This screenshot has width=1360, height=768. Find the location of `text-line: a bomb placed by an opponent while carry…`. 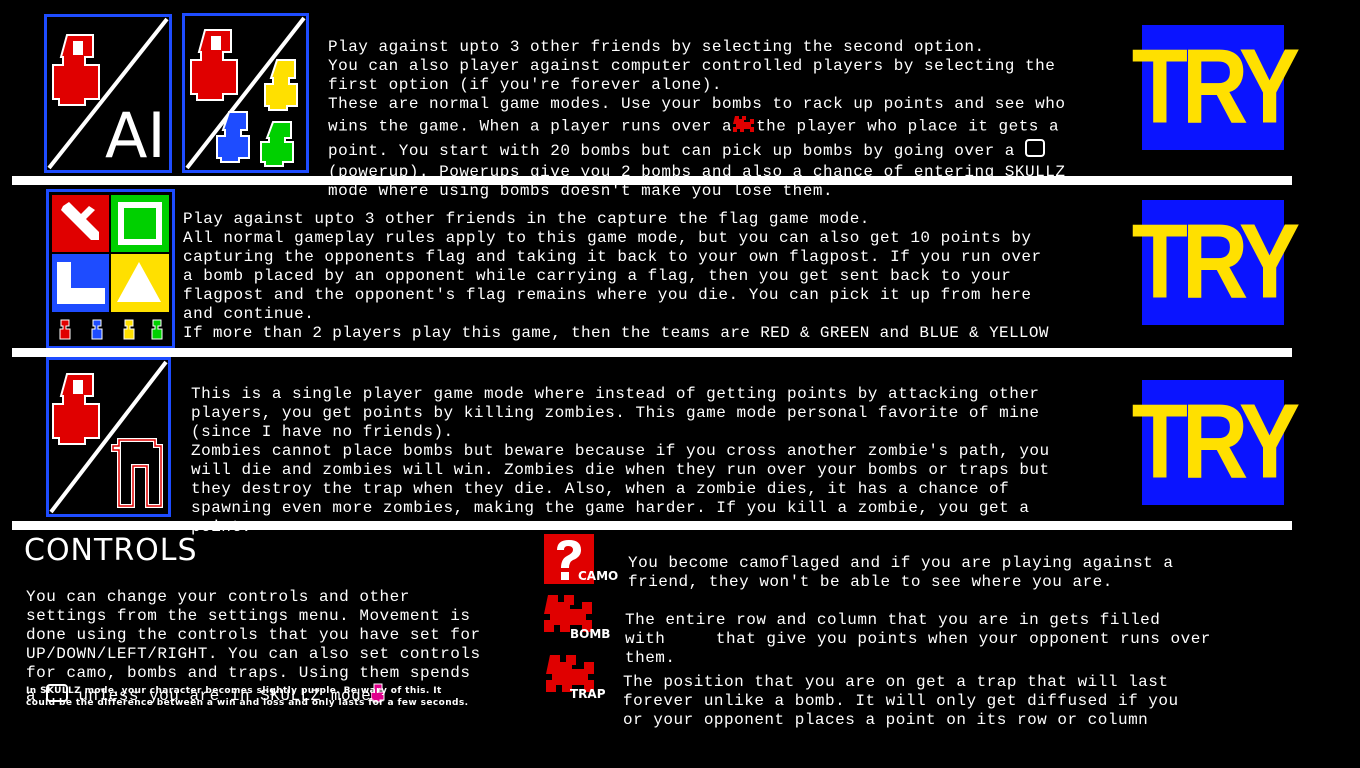

text-line: a bomb placed by an opponent while carry… is located at coordinates (597, 276).